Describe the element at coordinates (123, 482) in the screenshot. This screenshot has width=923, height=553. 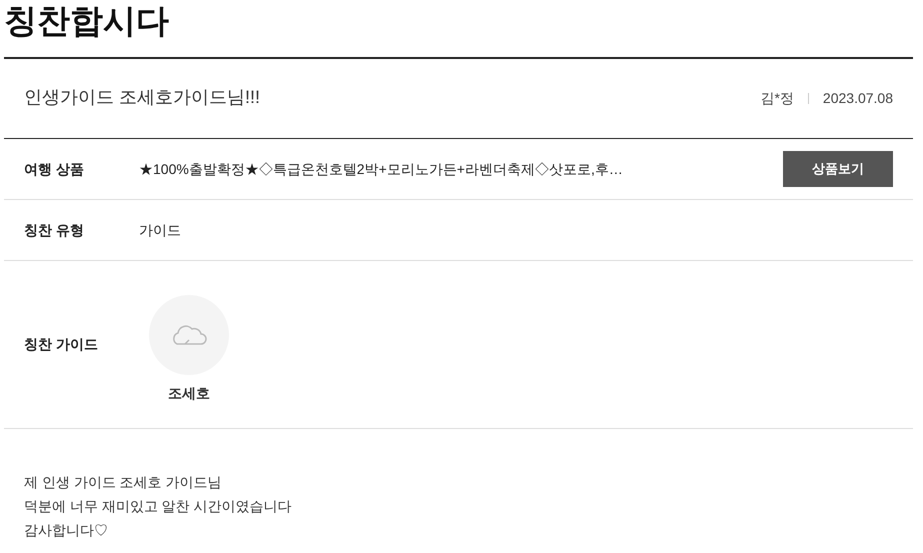
I see `body-text: 제 인생 가이드 조세호 가이드님` at that location.